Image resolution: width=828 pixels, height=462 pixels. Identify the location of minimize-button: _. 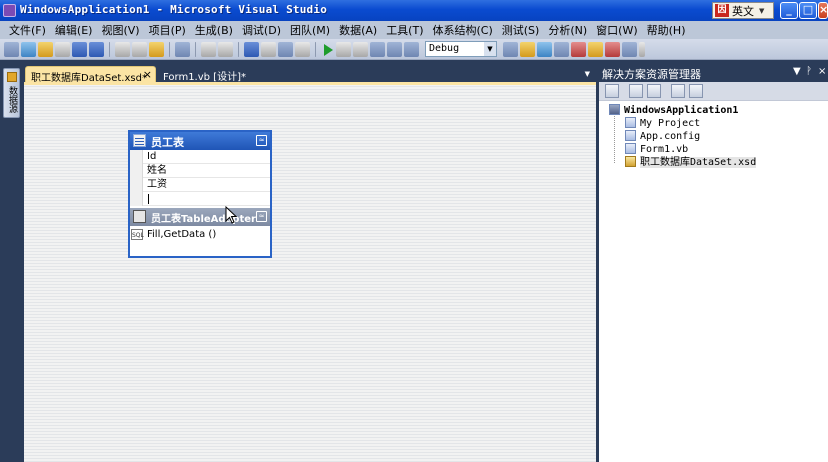
(789, 10).